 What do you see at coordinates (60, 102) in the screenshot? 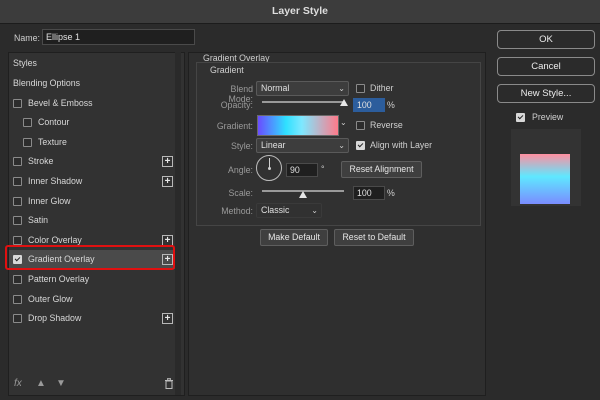
I see `style-item-label: Bevel & Emboss` at bounding box center [60, 102].